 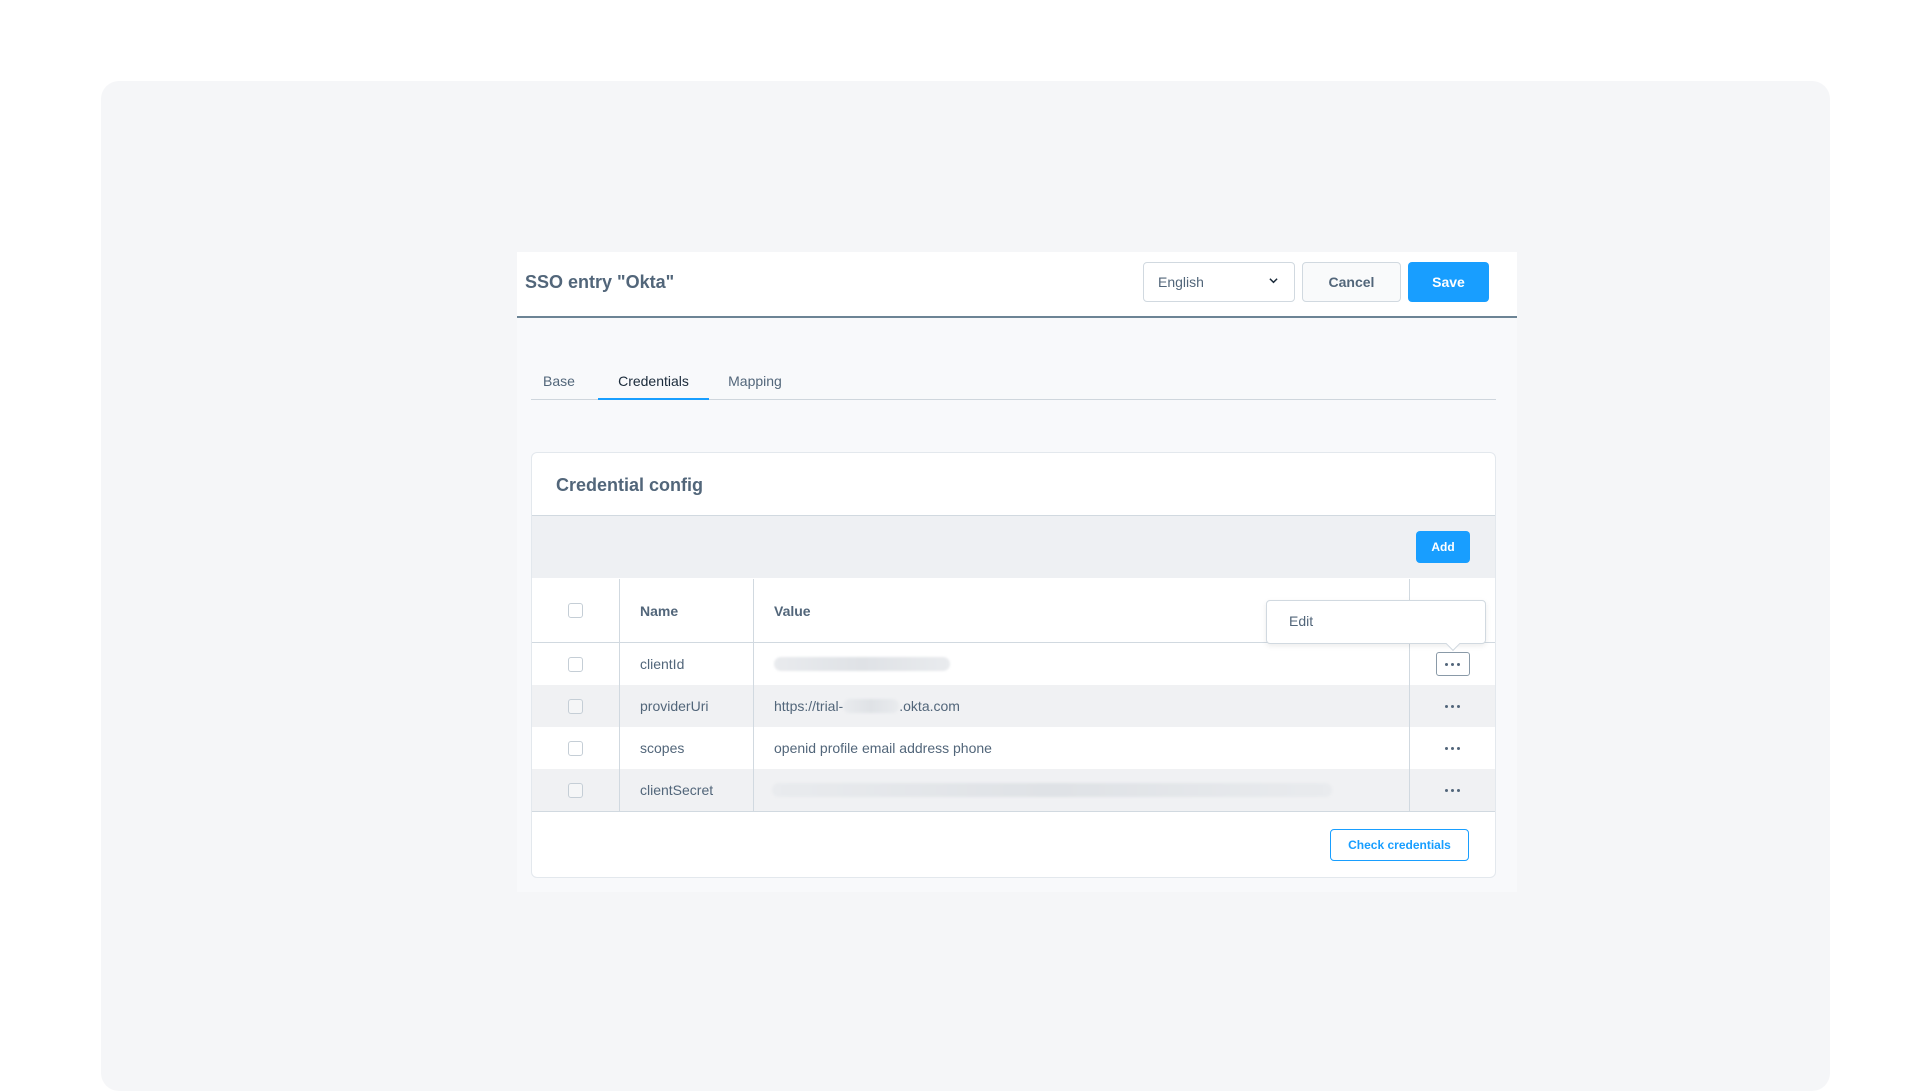 I want to click on language-select: English, so click(x=1219, y=282).